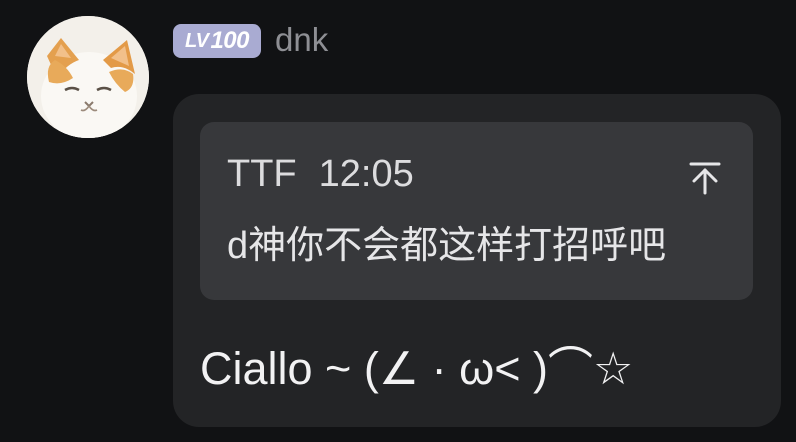 The width and height of the screenshot is (796, 442). Describe the element at coordinates (705, 178) in the screenshot. I see `arrow-up-to-top-icon` at that location.